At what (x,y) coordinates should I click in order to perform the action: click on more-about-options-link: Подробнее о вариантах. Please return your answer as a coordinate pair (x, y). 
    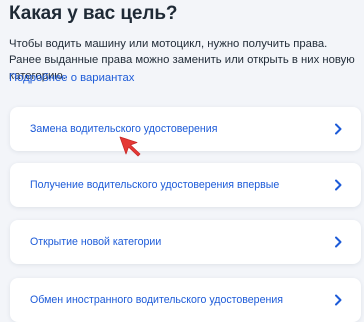
    Looking at the image, I should click on (71, 78).